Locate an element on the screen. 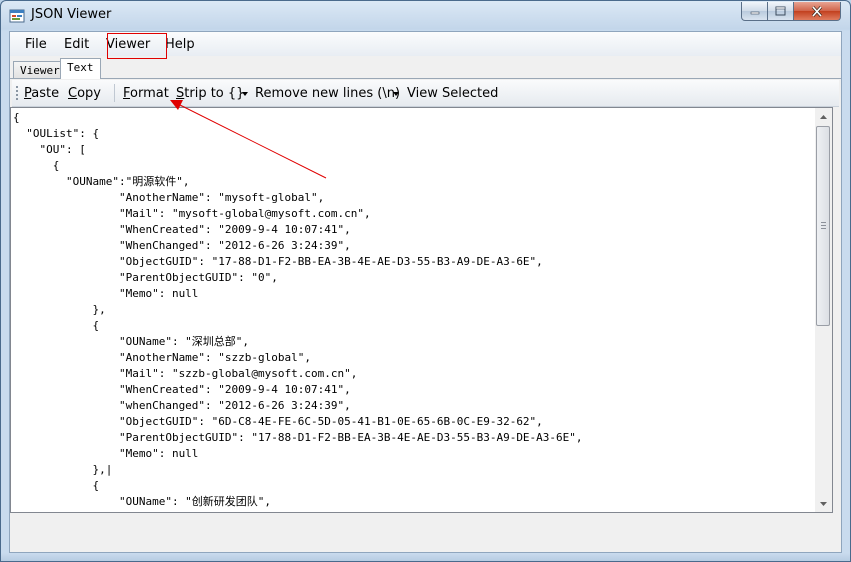  code-line: "OUName": "创新研发团队", is located at coordinates (142, 501).